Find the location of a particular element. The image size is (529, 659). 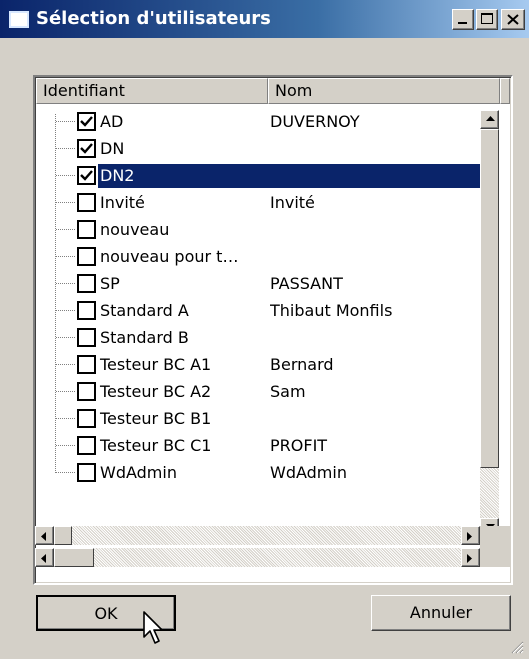

window-title: Sélection d'utilisateurs is located at coordinates (153, 18).